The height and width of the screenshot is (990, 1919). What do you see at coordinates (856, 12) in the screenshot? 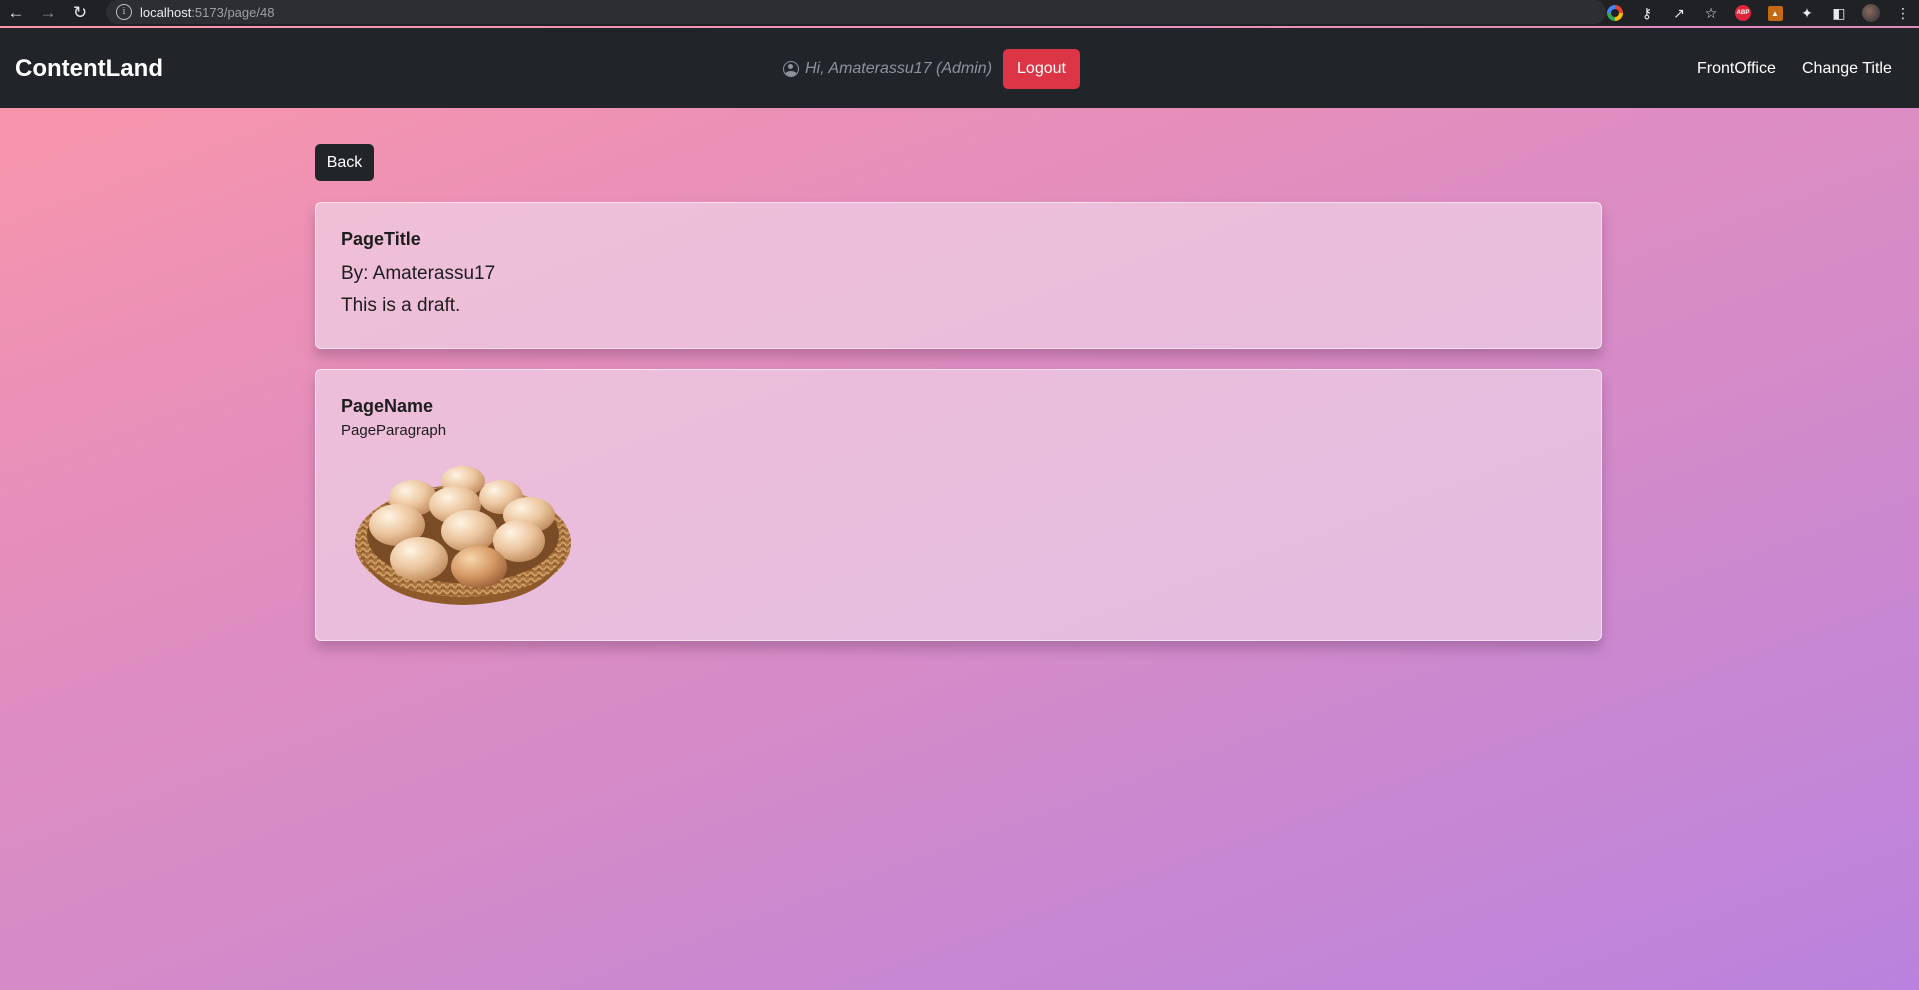
I see `address-bar: i localhost:5173/page/48` at bounding box center [856, 12].